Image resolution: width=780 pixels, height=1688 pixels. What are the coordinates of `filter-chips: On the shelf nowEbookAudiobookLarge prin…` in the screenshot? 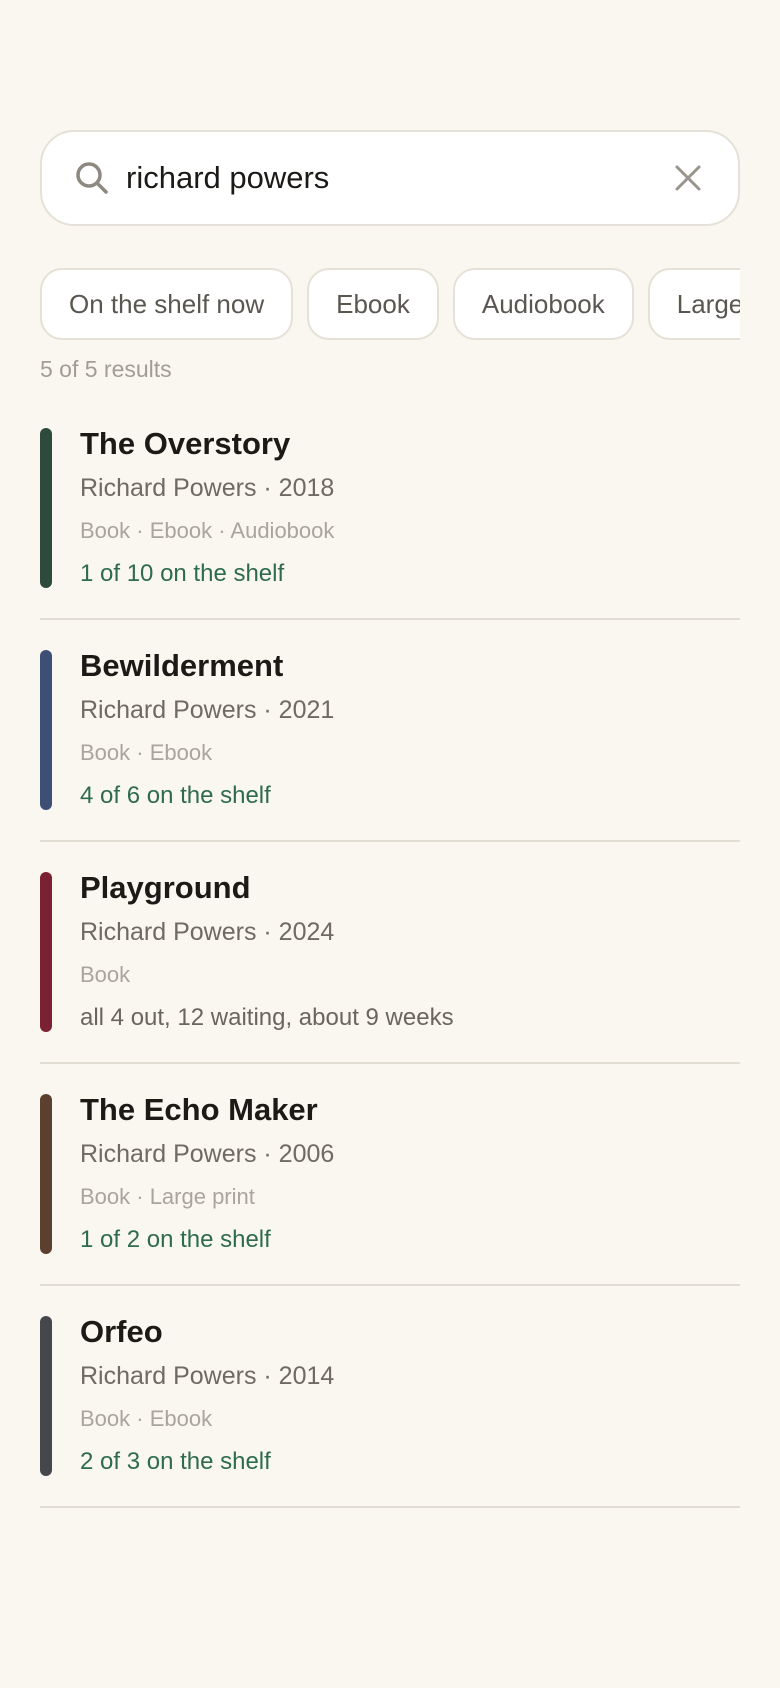 It's located at (390, 304).